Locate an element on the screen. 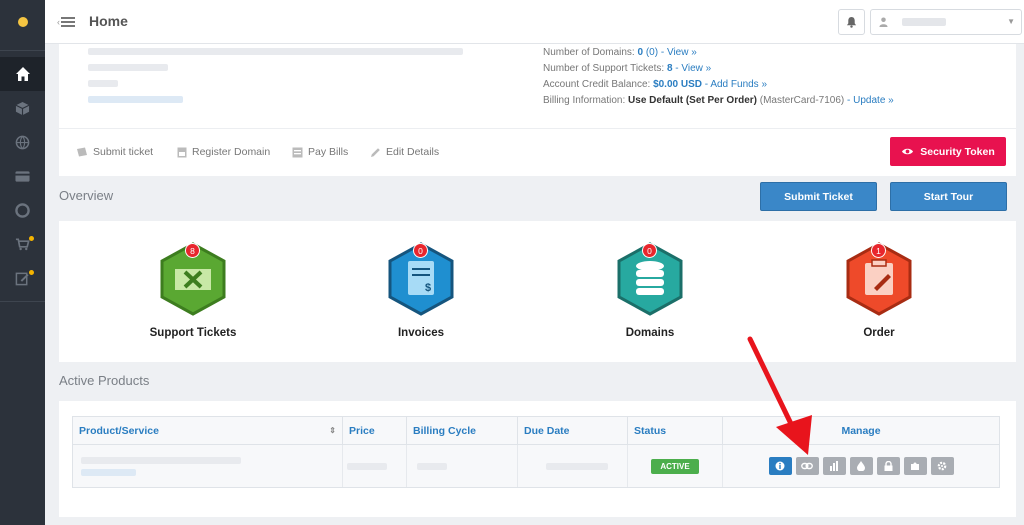 The image size is (1024, 525). sort-icon: ⇕ is located at coordinates (332, 430).